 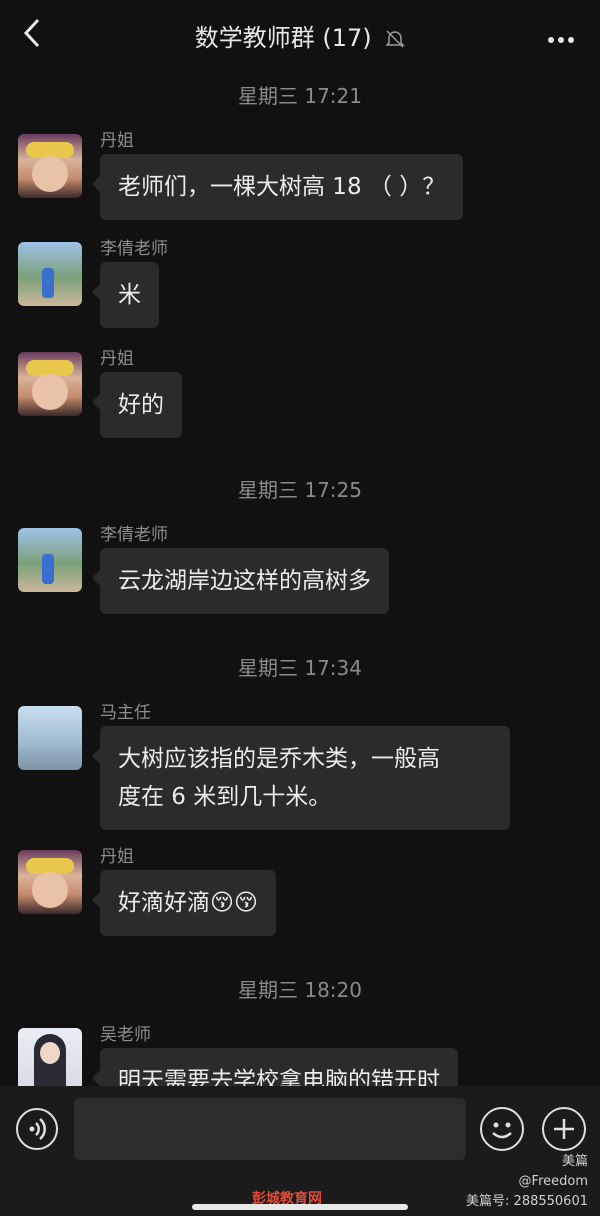 What do you see at coordinates (125, 295) in the screenshot?
I see `message-bubble: 米` at bounding box center [125, 295].